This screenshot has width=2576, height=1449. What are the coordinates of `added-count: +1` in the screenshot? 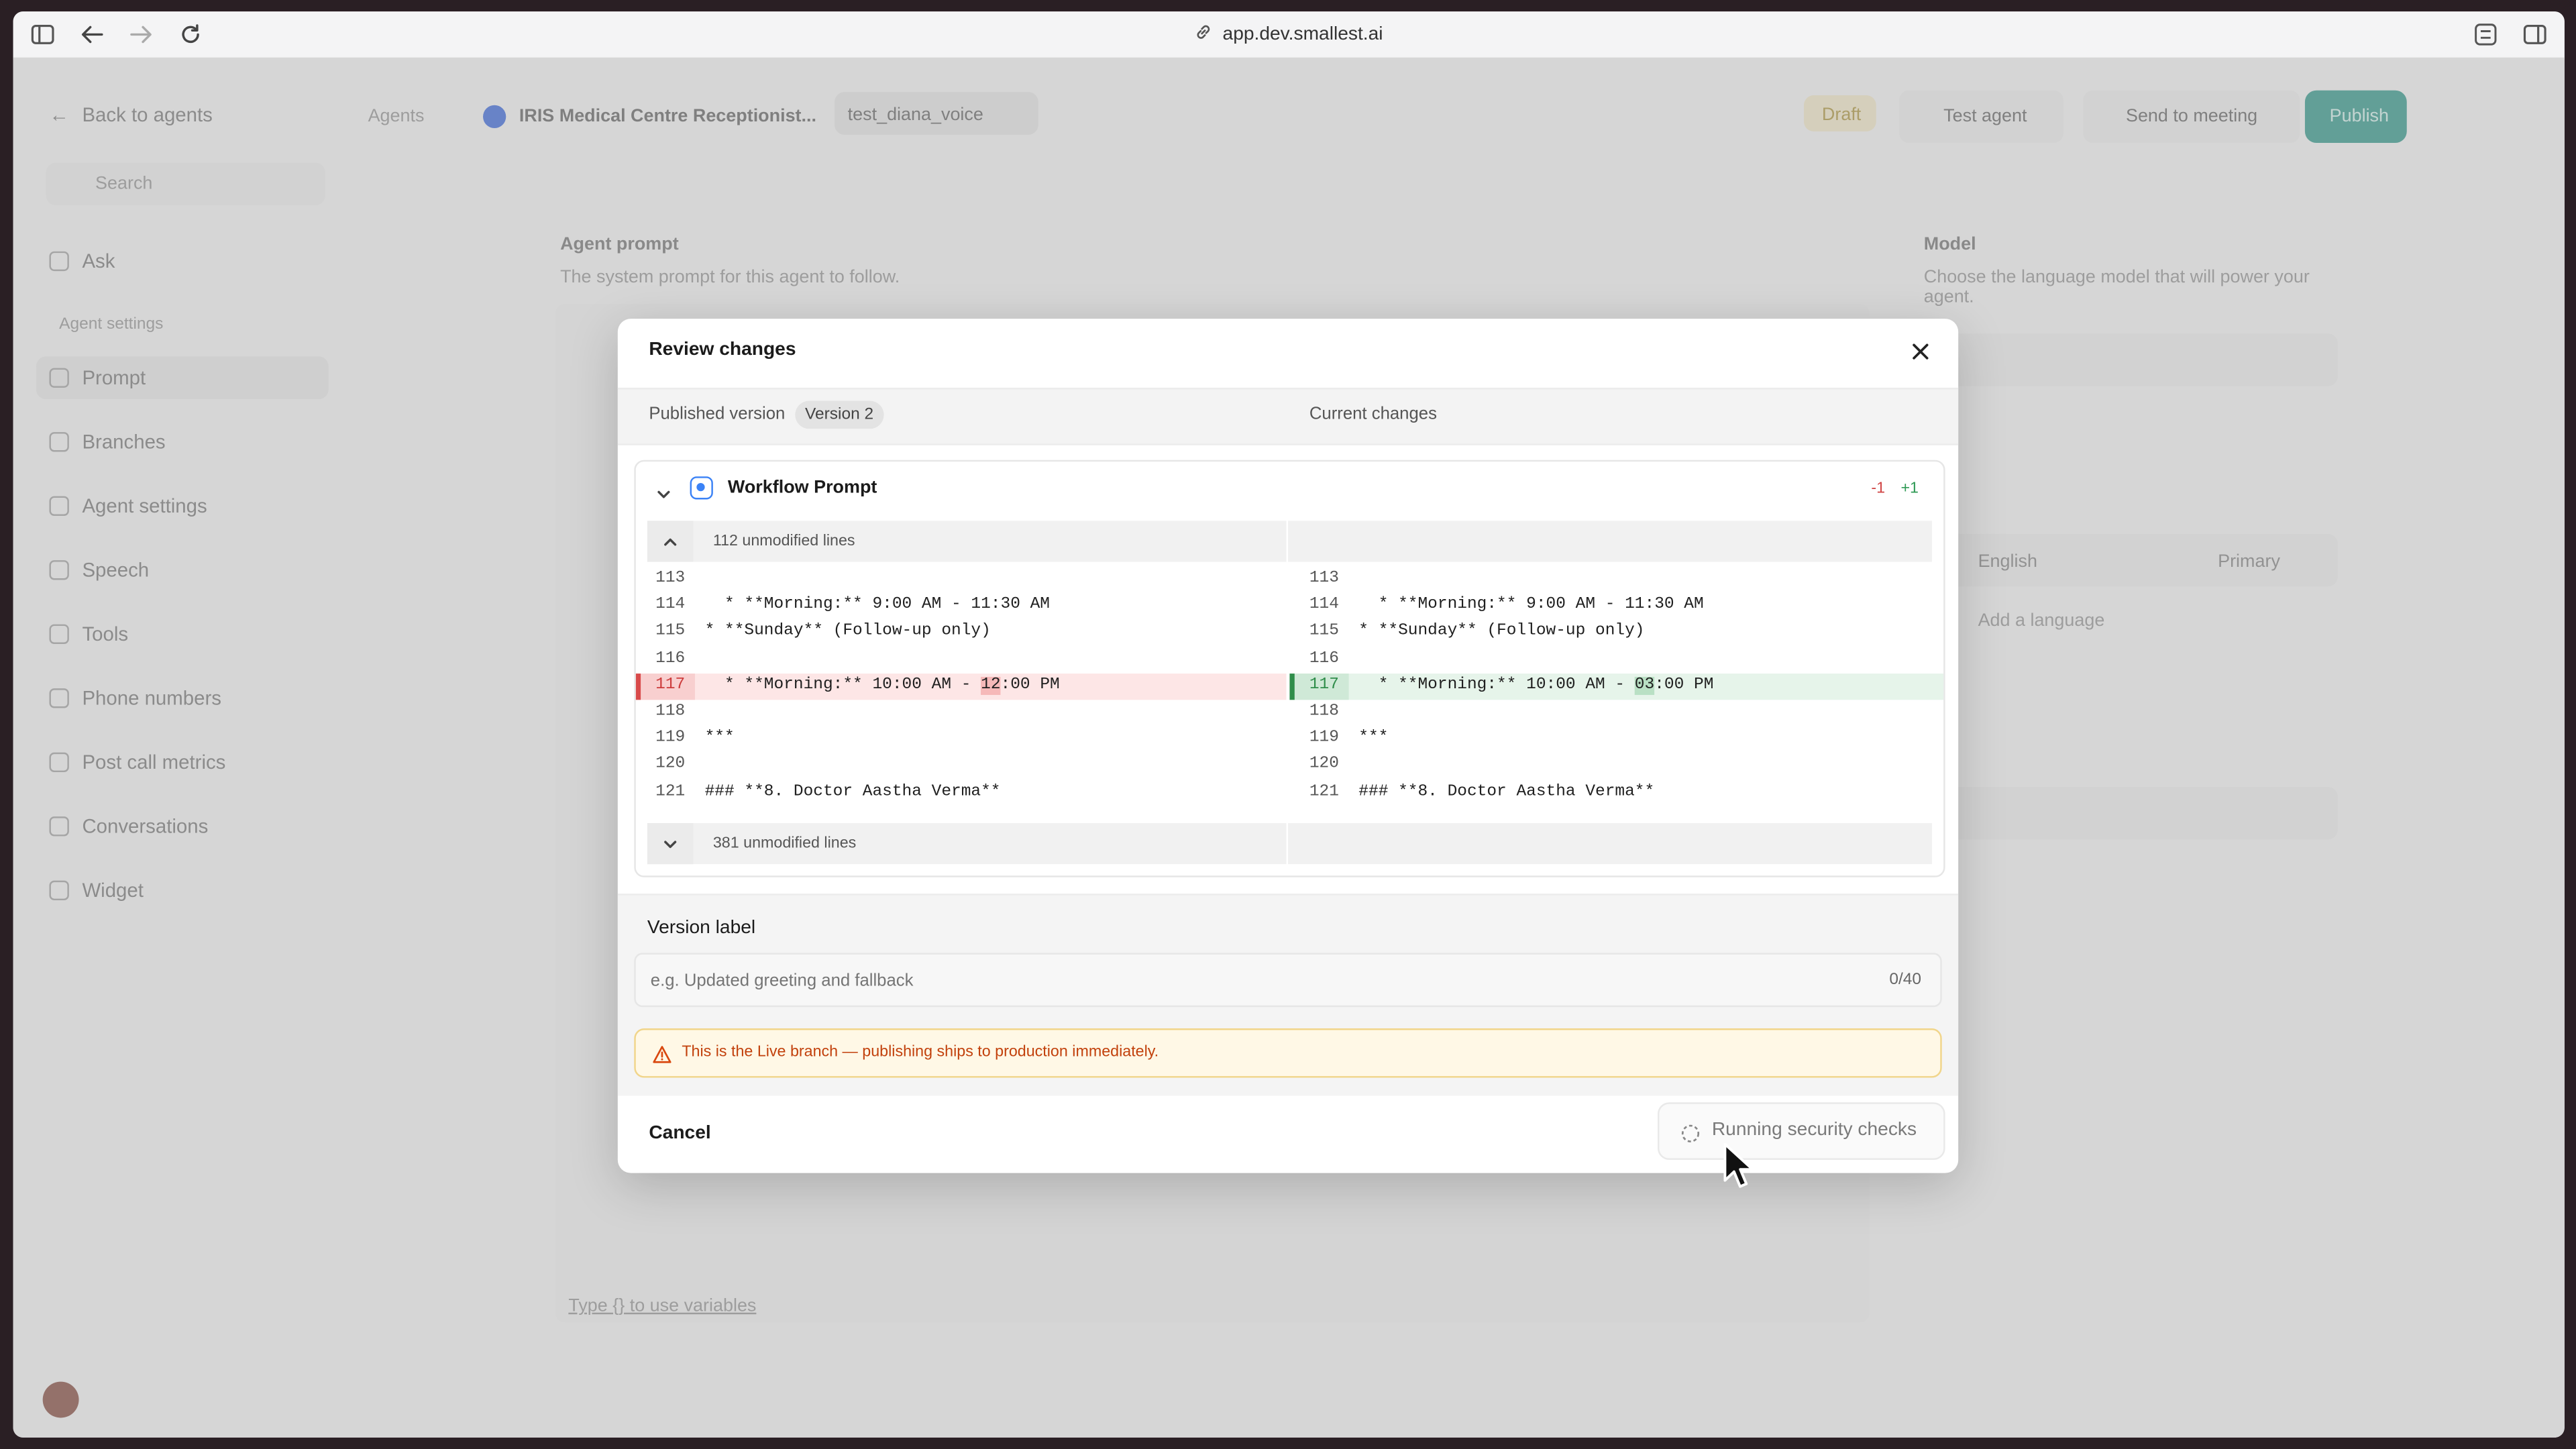 It's located at (1909, 489).